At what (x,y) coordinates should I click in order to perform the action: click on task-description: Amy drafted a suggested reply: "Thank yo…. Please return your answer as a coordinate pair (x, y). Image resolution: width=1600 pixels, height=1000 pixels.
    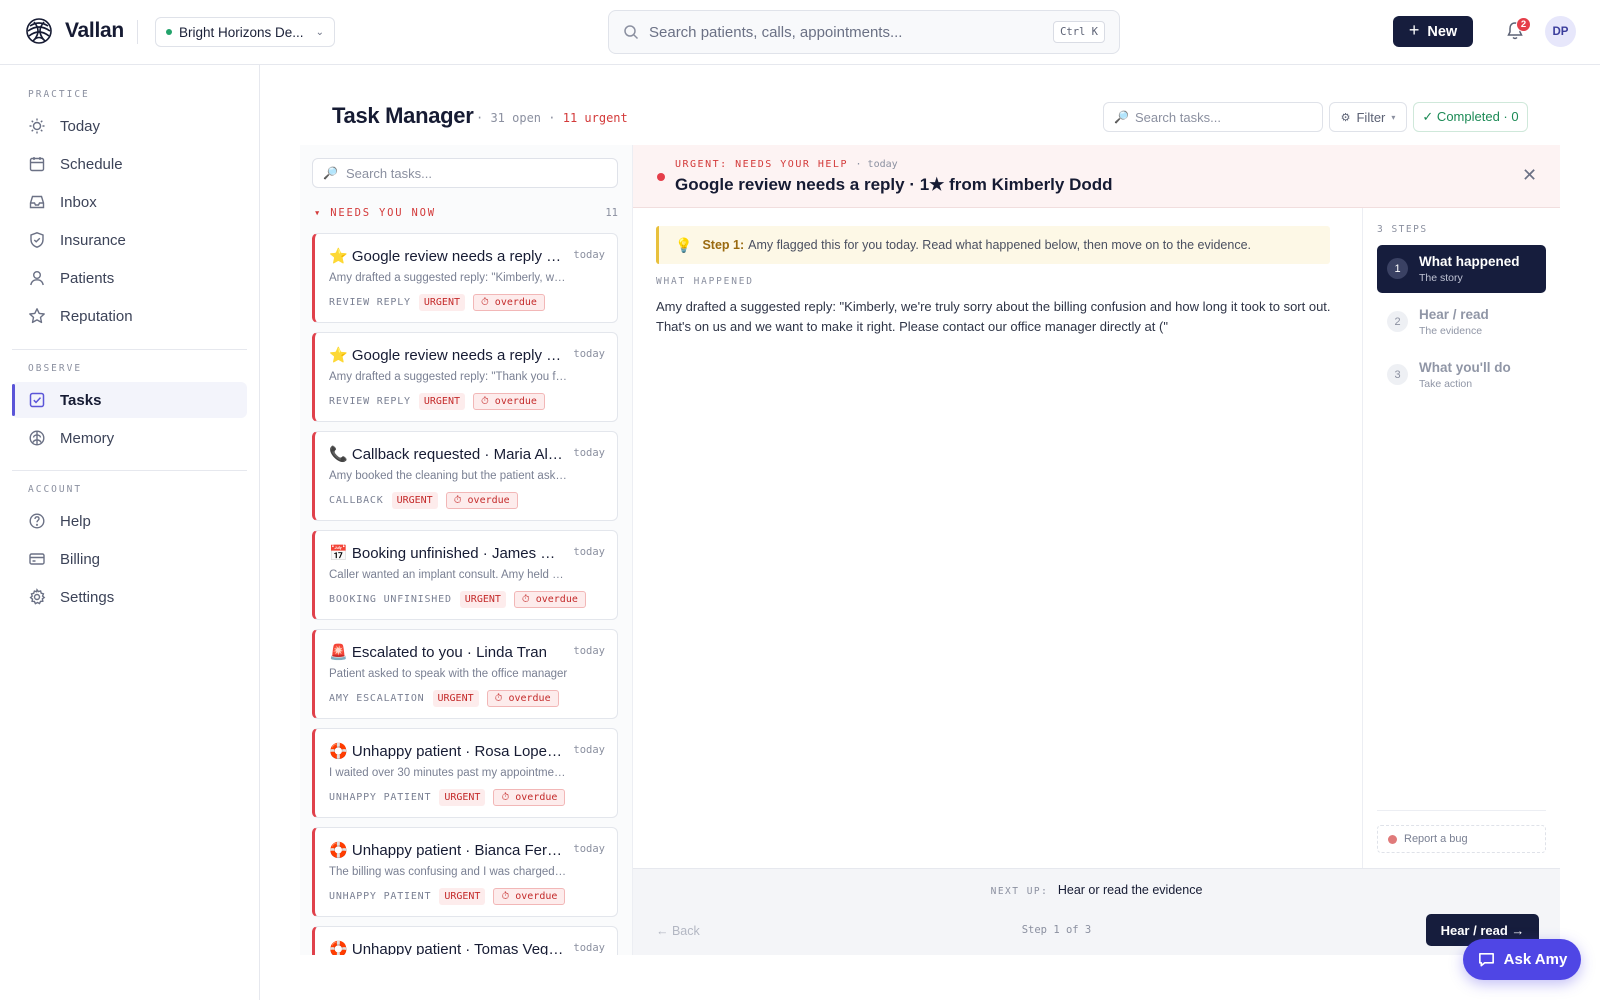
    Looking at the image, I should click on (449, 377).